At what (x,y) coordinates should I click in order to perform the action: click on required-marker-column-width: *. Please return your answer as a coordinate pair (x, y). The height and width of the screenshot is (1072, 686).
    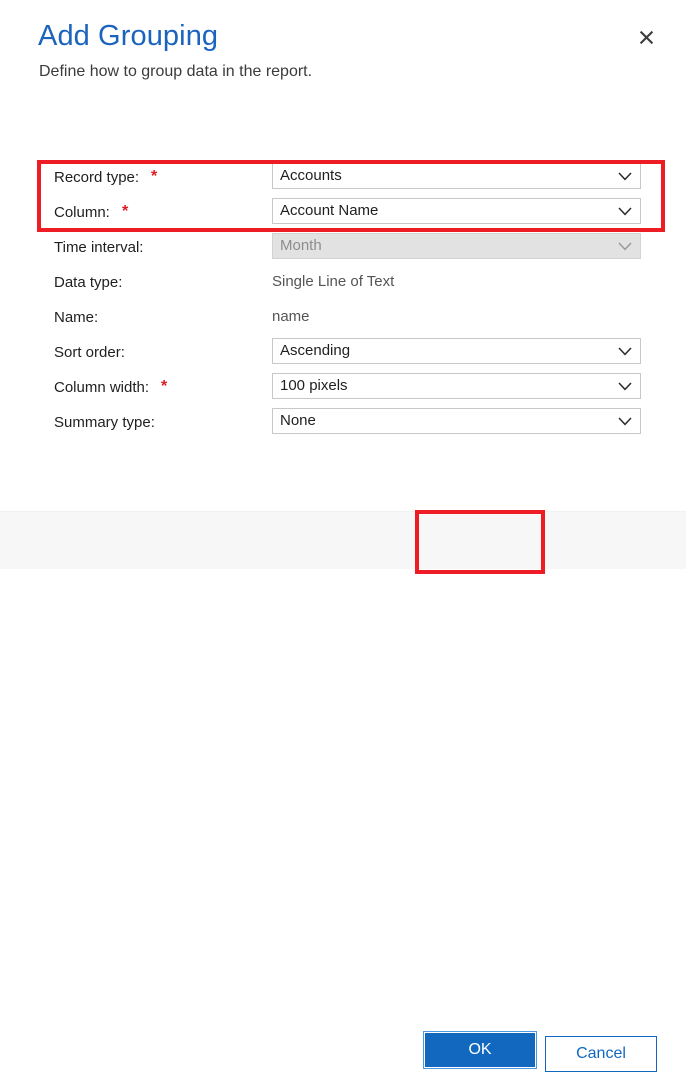
    Looking at the image, I should click on (164, 386).